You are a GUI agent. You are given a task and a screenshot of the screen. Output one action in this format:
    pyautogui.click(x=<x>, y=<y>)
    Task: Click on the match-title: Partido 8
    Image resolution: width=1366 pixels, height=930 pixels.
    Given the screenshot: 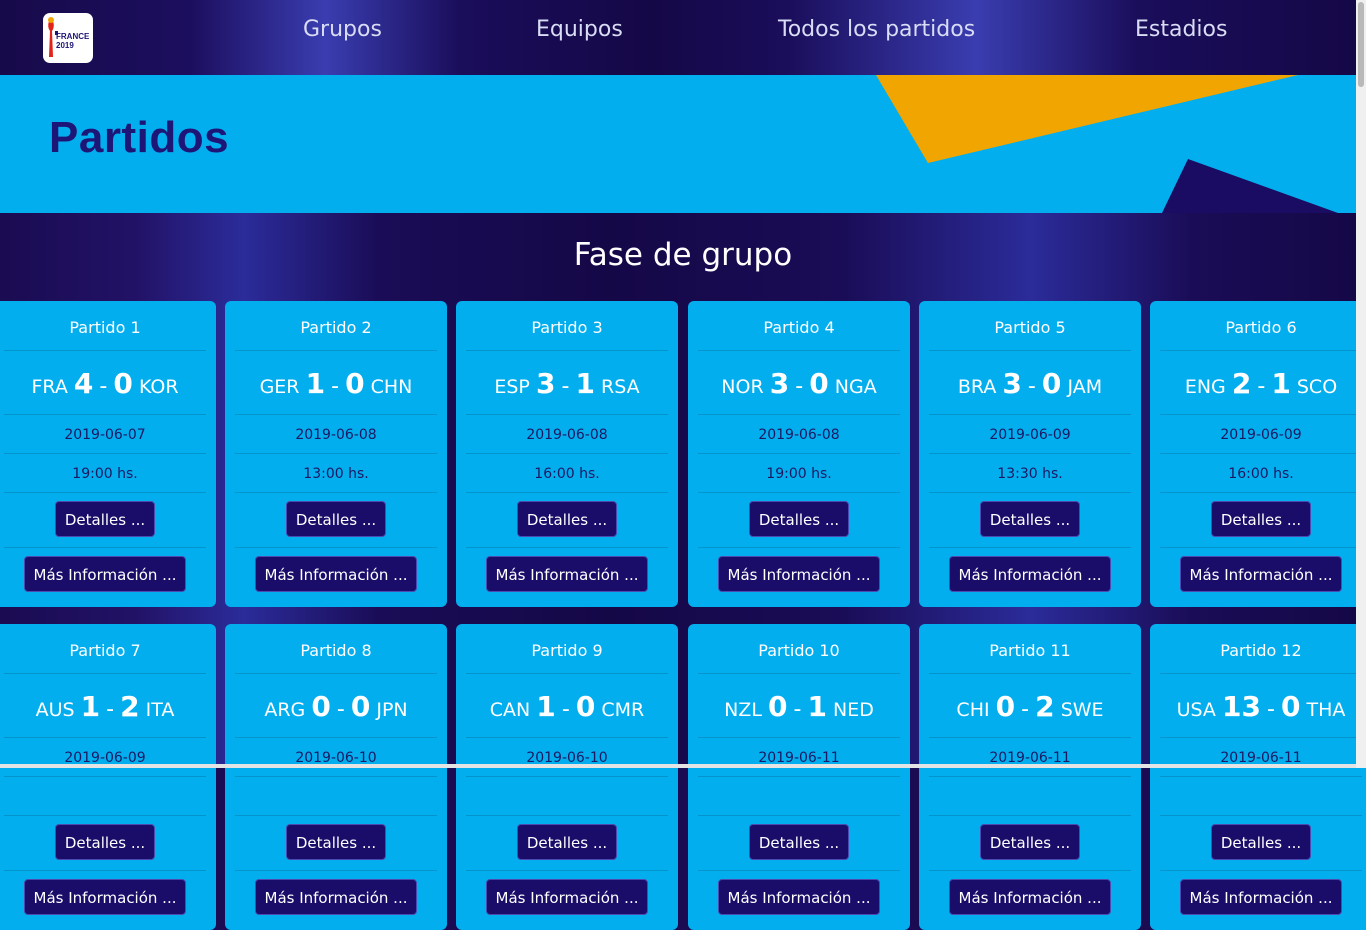 What is the action you would take?
    pyautogui.click(x=336, y=650)
    